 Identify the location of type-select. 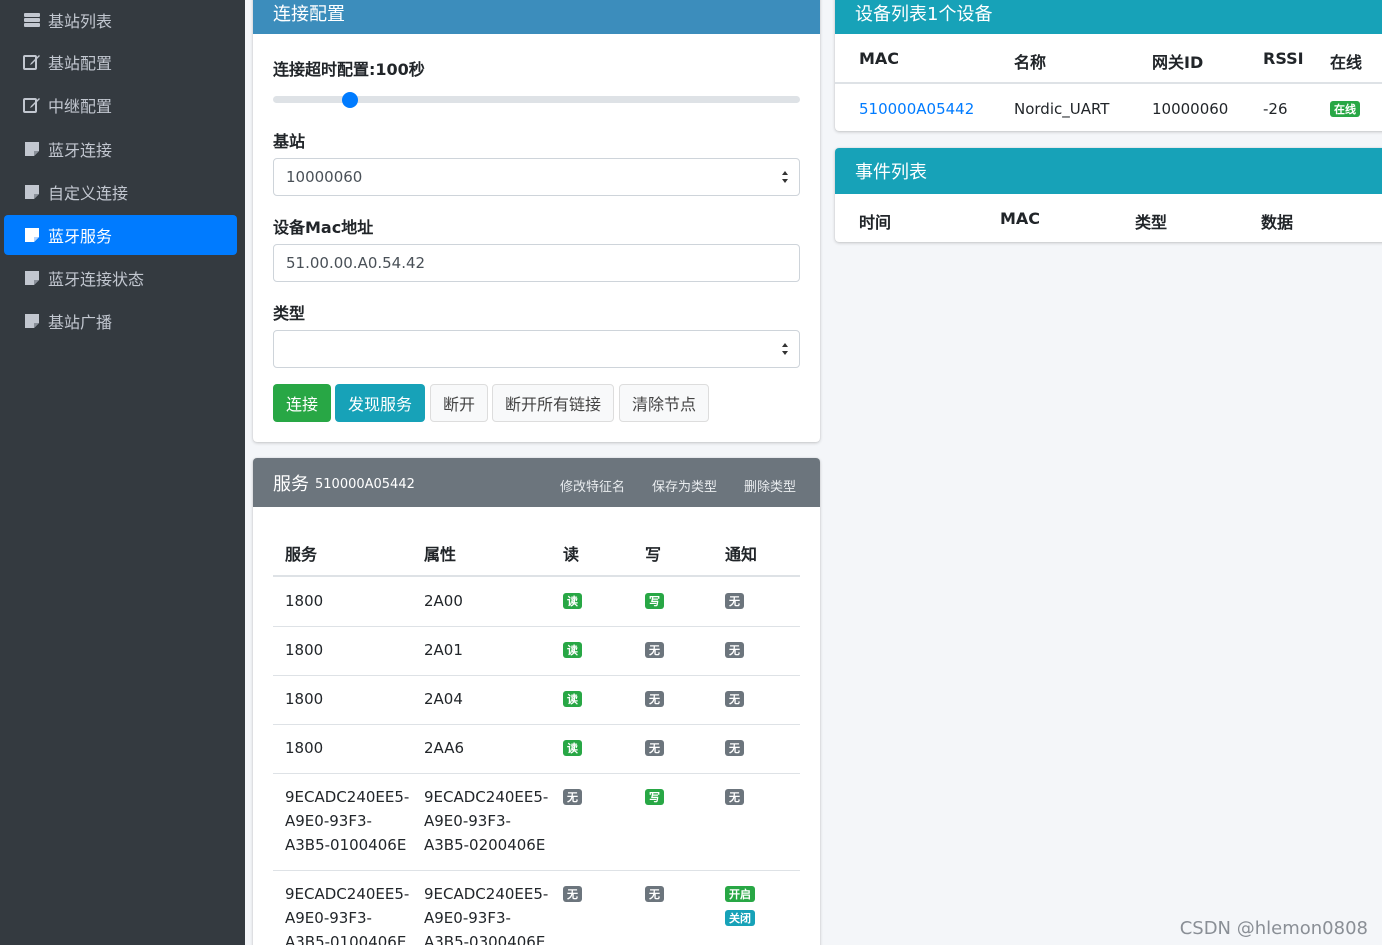
(536, 349).